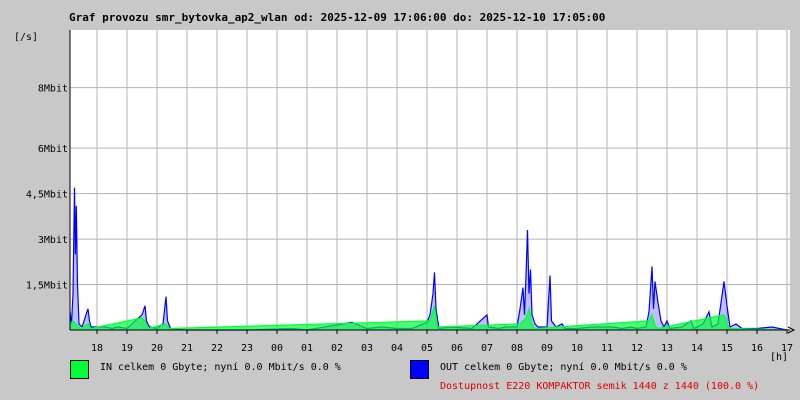 The image size is (800, 400). I want to click on x-tick-label: 03, so click(367, 348).